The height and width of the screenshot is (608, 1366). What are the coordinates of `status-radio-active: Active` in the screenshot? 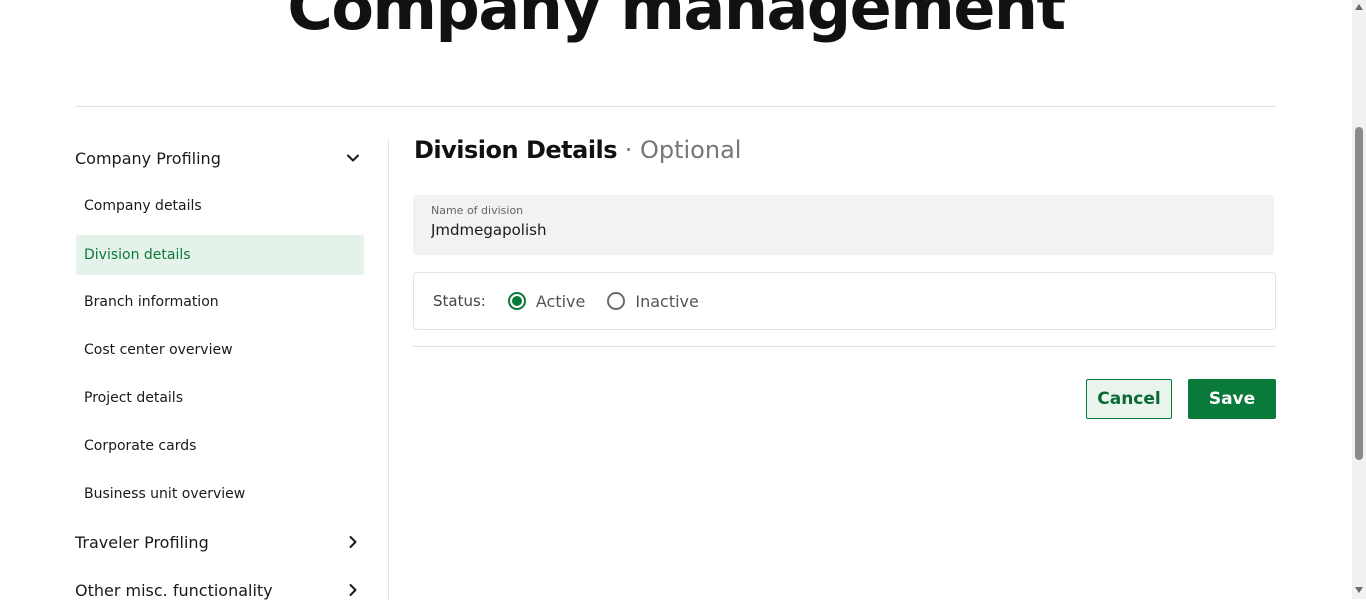 It's located at (546, 301).